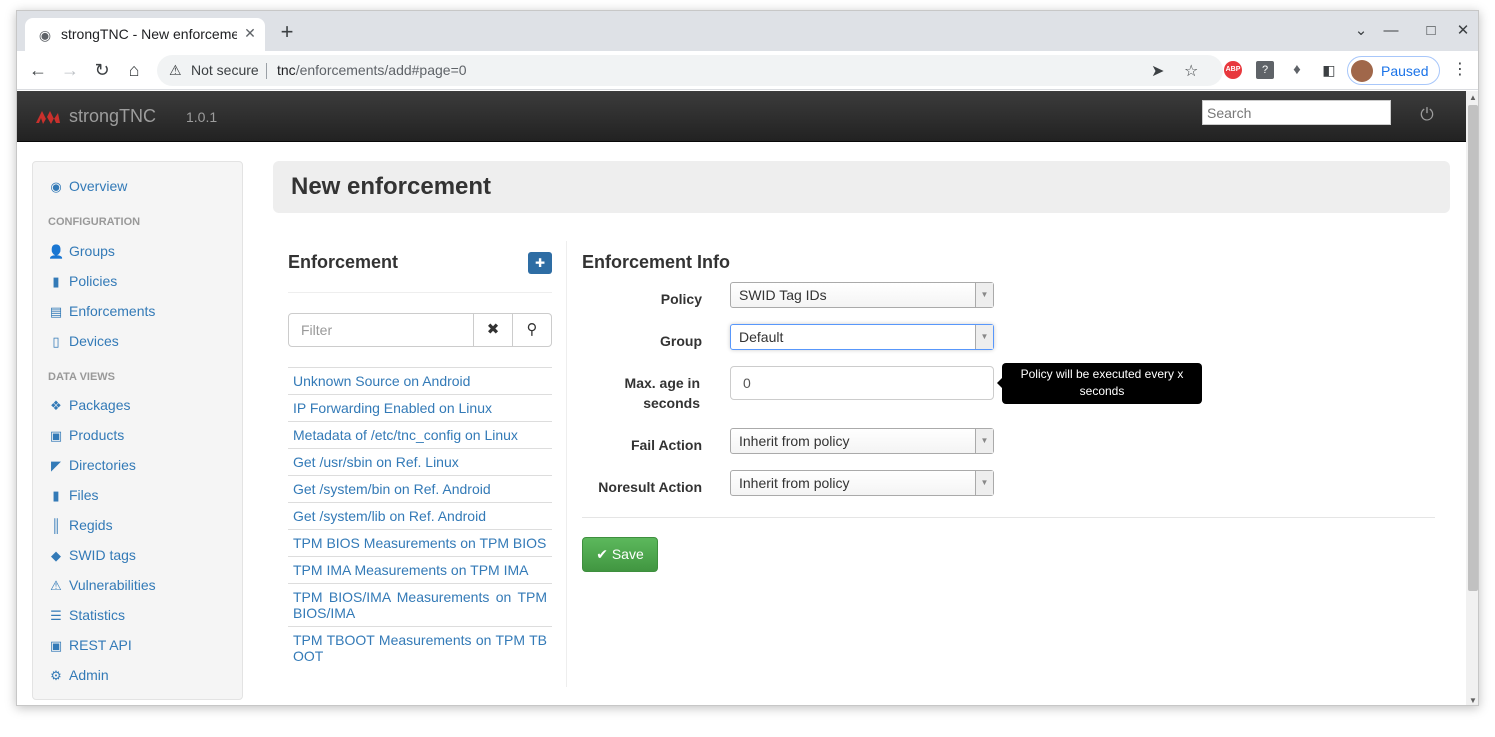 The width and height of the screenshot is (1495, 737). I want to click on scroll-down-icon: ▼, so click(1473, 700).